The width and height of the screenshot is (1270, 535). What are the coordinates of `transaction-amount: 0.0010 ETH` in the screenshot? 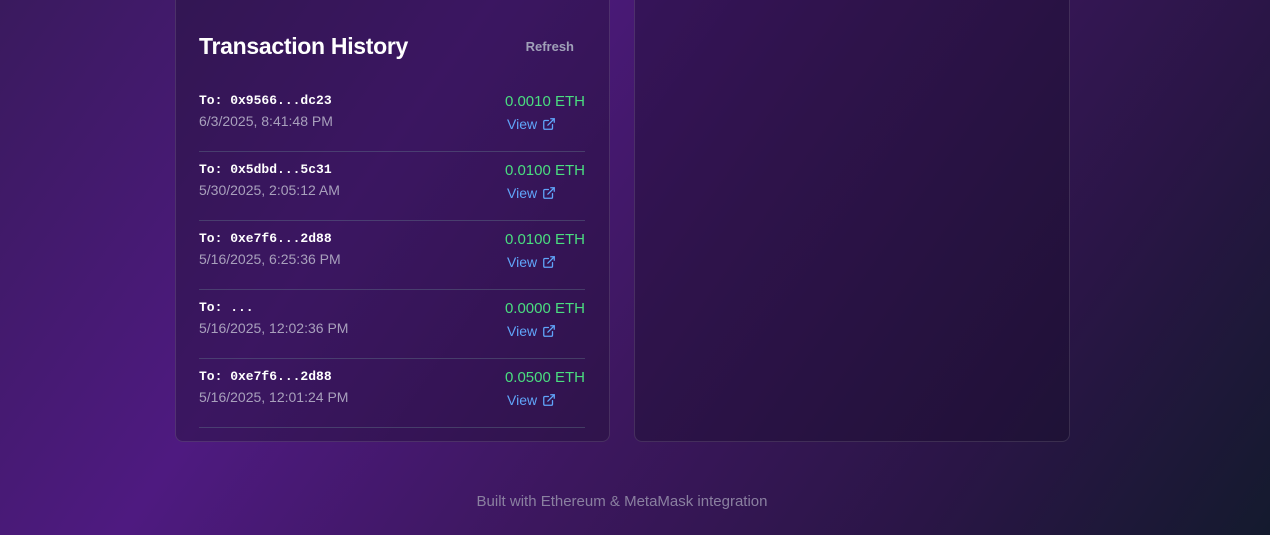 It's located at (544, 101).